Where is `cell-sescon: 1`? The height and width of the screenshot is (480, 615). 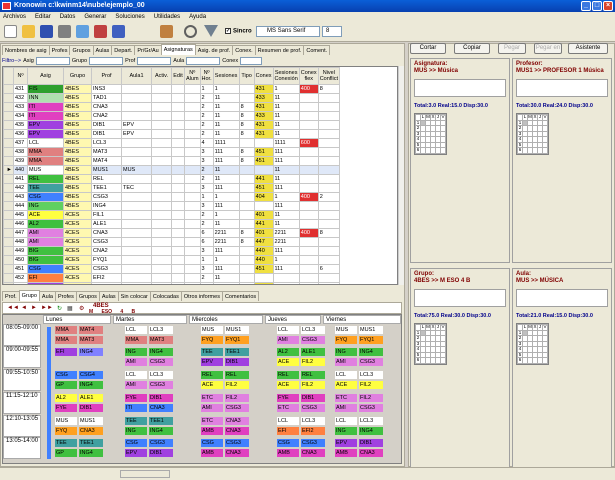
cell-sescon: 1 is located at coordinates (286, 197).